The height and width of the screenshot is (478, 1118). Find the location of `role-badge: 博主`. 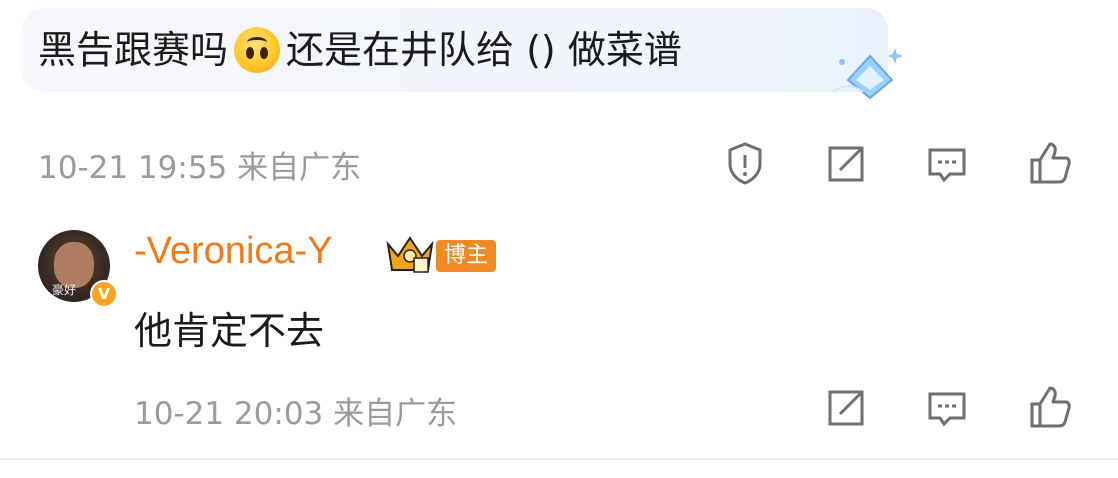

role-badge: 博主 is located at coordinates (466, 256).